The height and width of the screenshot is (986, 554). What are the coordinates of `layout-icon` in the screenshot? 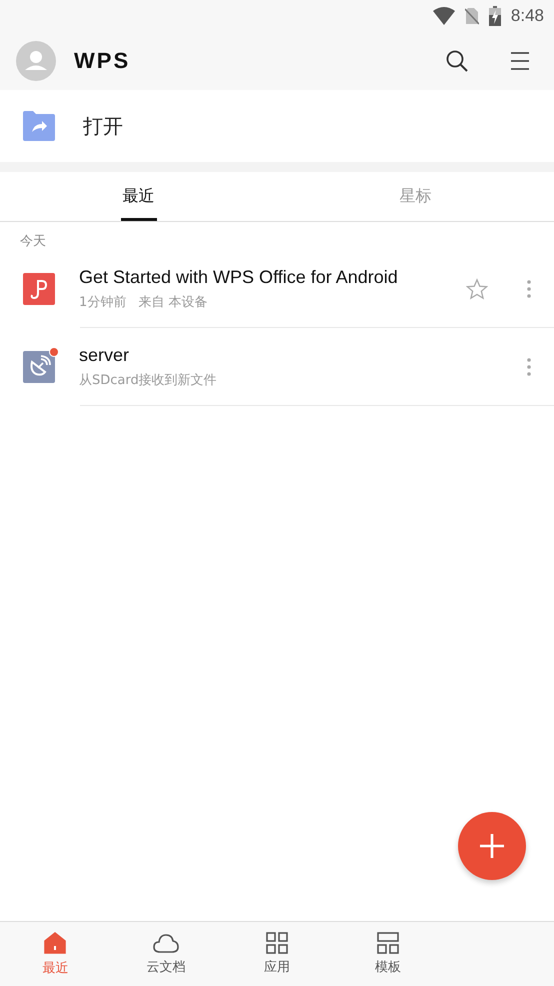 It's located at (387, 943).